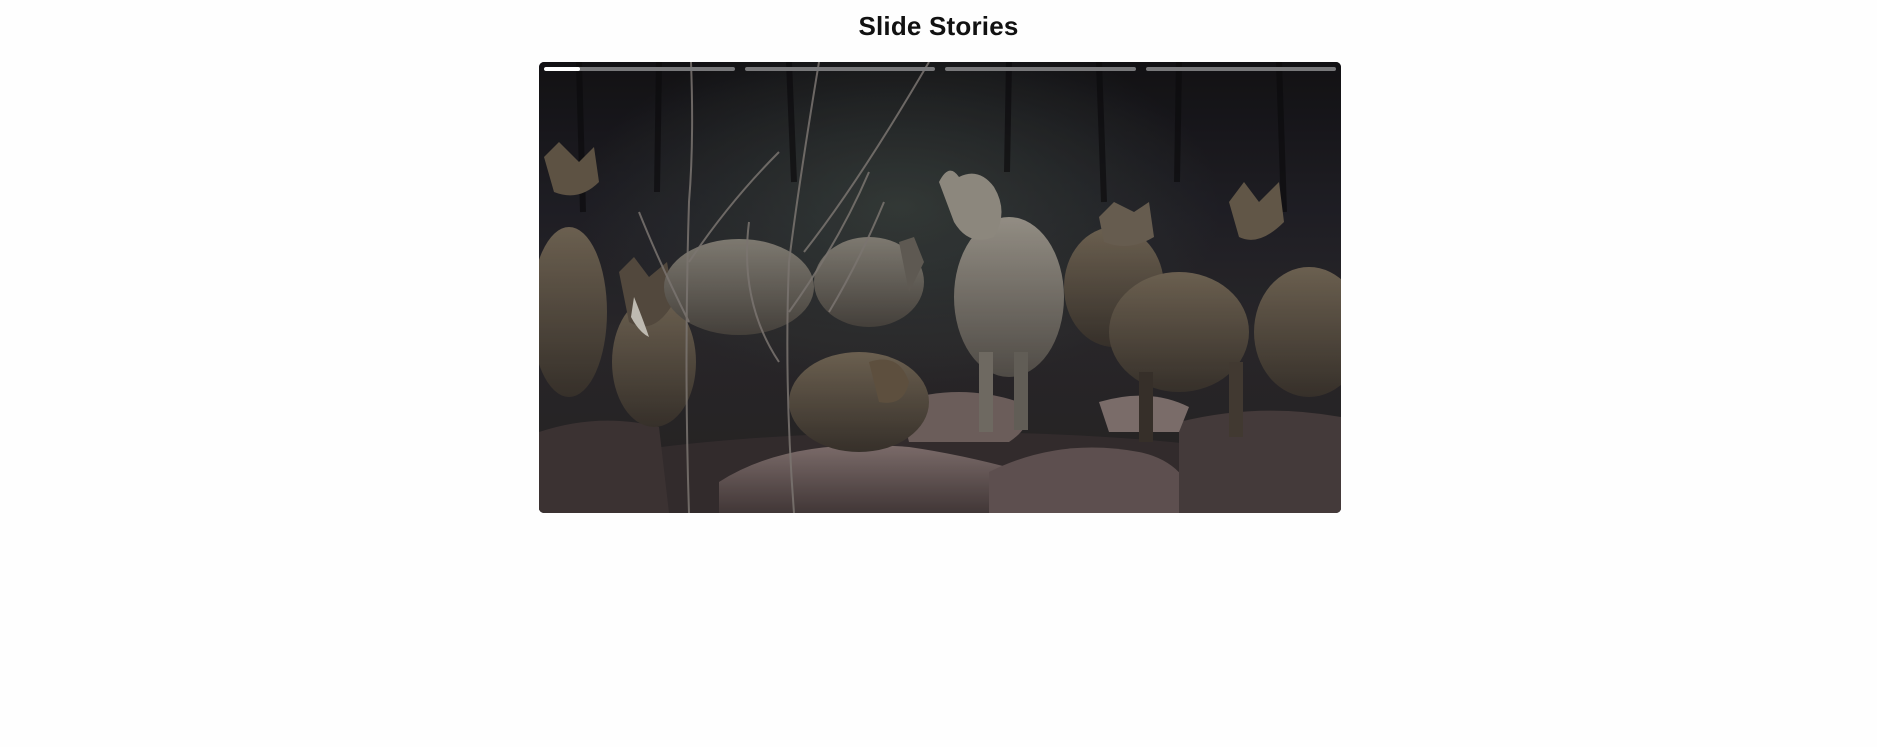  What do you see at coordinates (940, 69) in the screenshot?
I see `story-progress-bar` at bounding box center [940, 69].